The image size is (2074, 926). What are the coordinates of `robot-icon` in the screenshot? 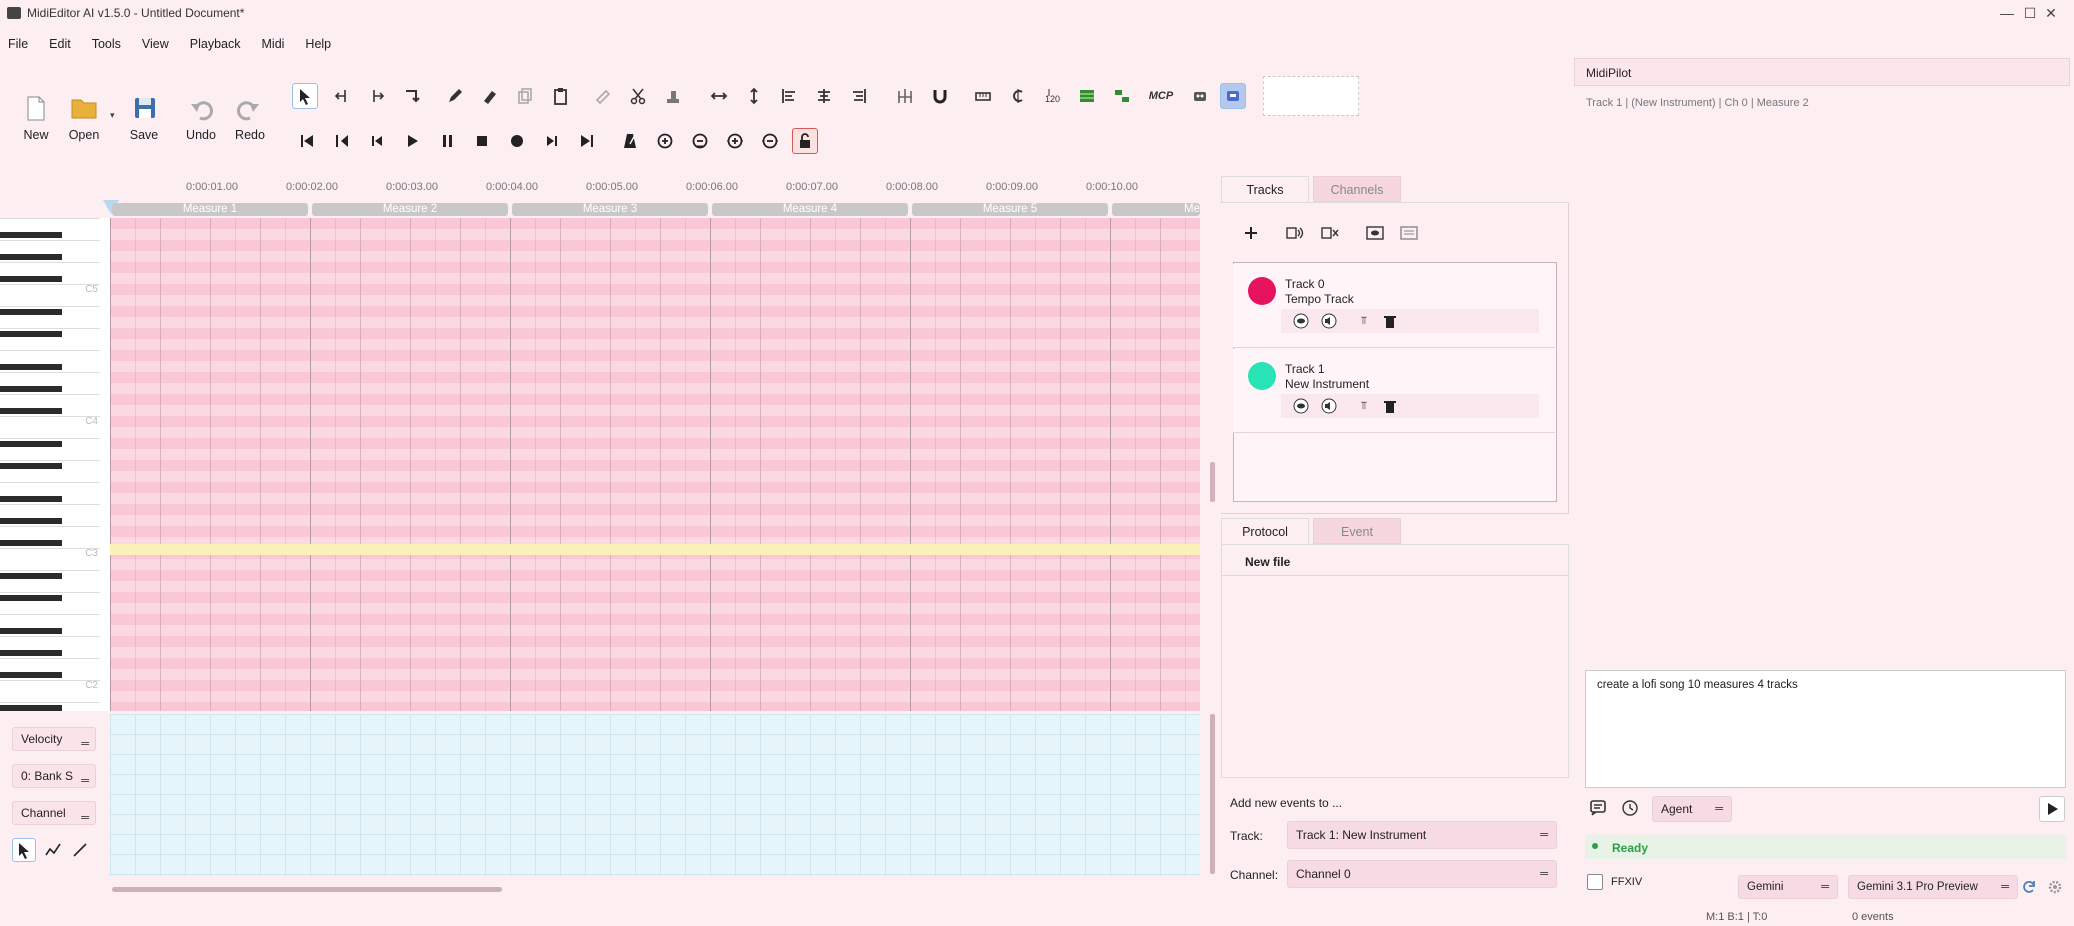 It's located at (1200, 96).